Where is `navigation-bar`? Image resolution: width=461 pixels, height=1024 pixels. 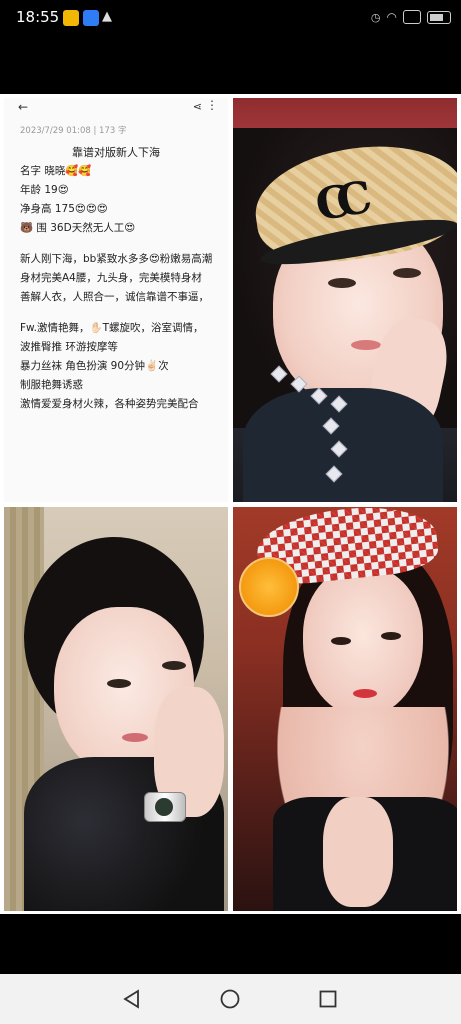
navigation-bar is located at coordinates (230, 999).